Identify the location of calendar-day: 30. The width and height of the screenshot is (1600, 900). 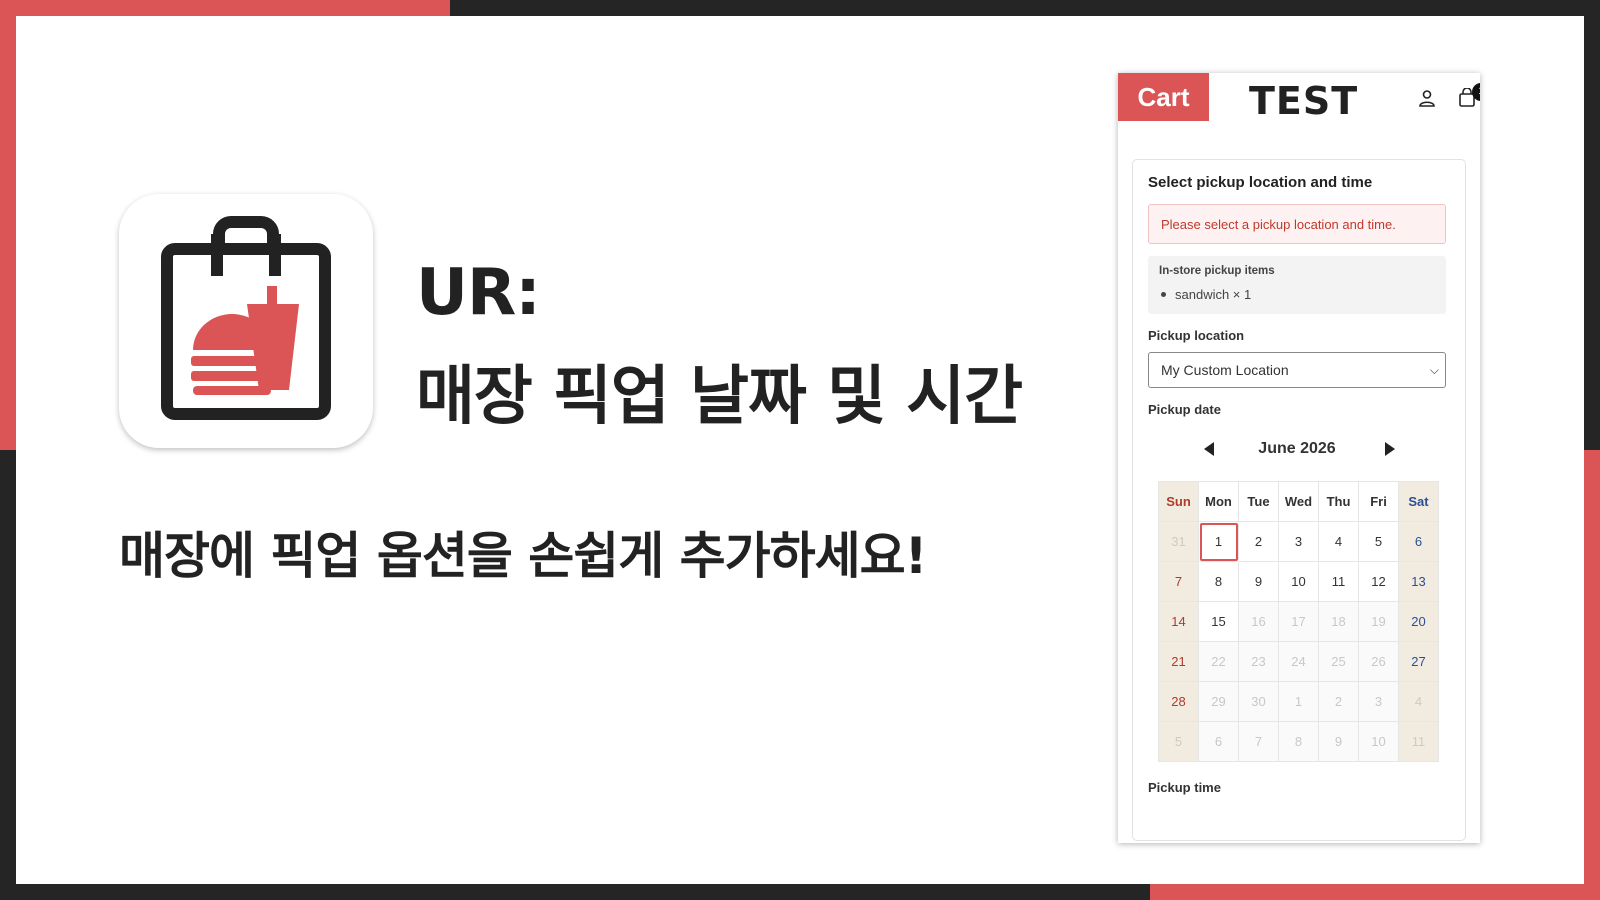
(1259, 702).